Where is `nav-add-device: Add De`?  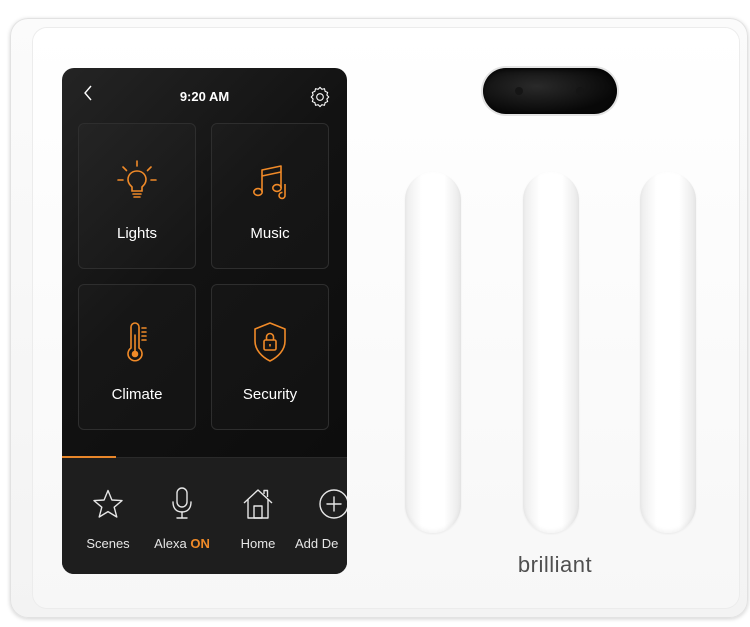 nav-add-device: Add De is located at coordinates (321, 518).